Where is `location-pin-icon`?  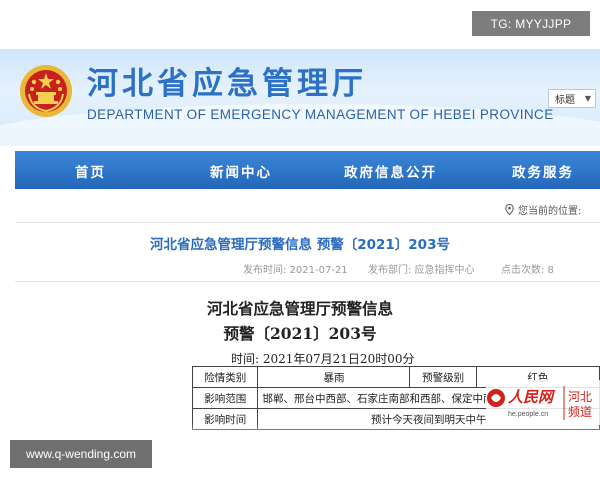 location-pin-icon is located at coordinates (509, 209).